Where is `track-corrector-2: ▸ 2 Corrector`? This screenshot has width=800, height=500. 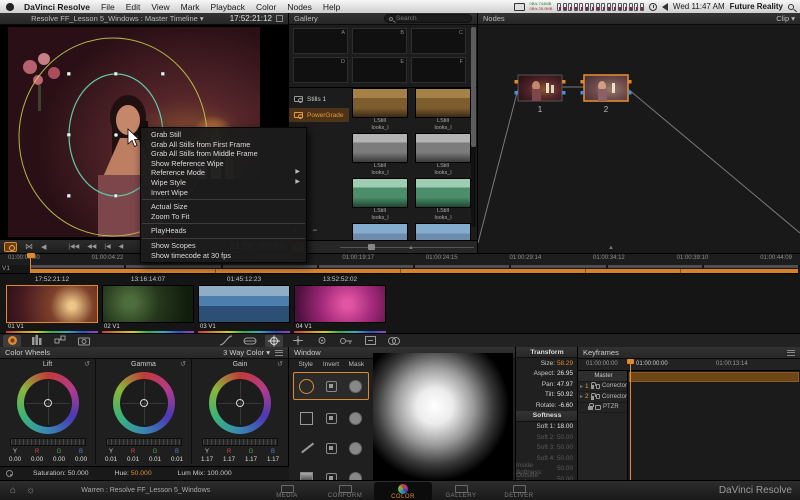
track-corrector-2: ▸ 2 Corrector is located at coordinates (602, 397).